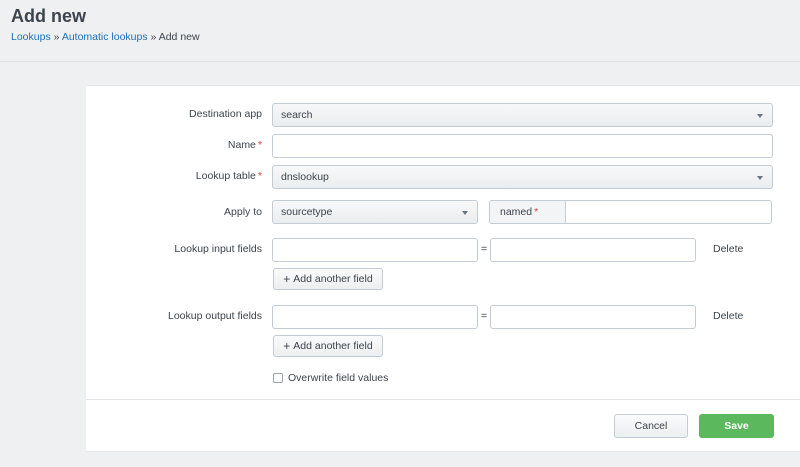 The height and width of the screenshot is (467, 800). What do you see at coordinates (297, 115) in the screenshot?
I see `destination-app-value: search` at bounding box center [297, 115].